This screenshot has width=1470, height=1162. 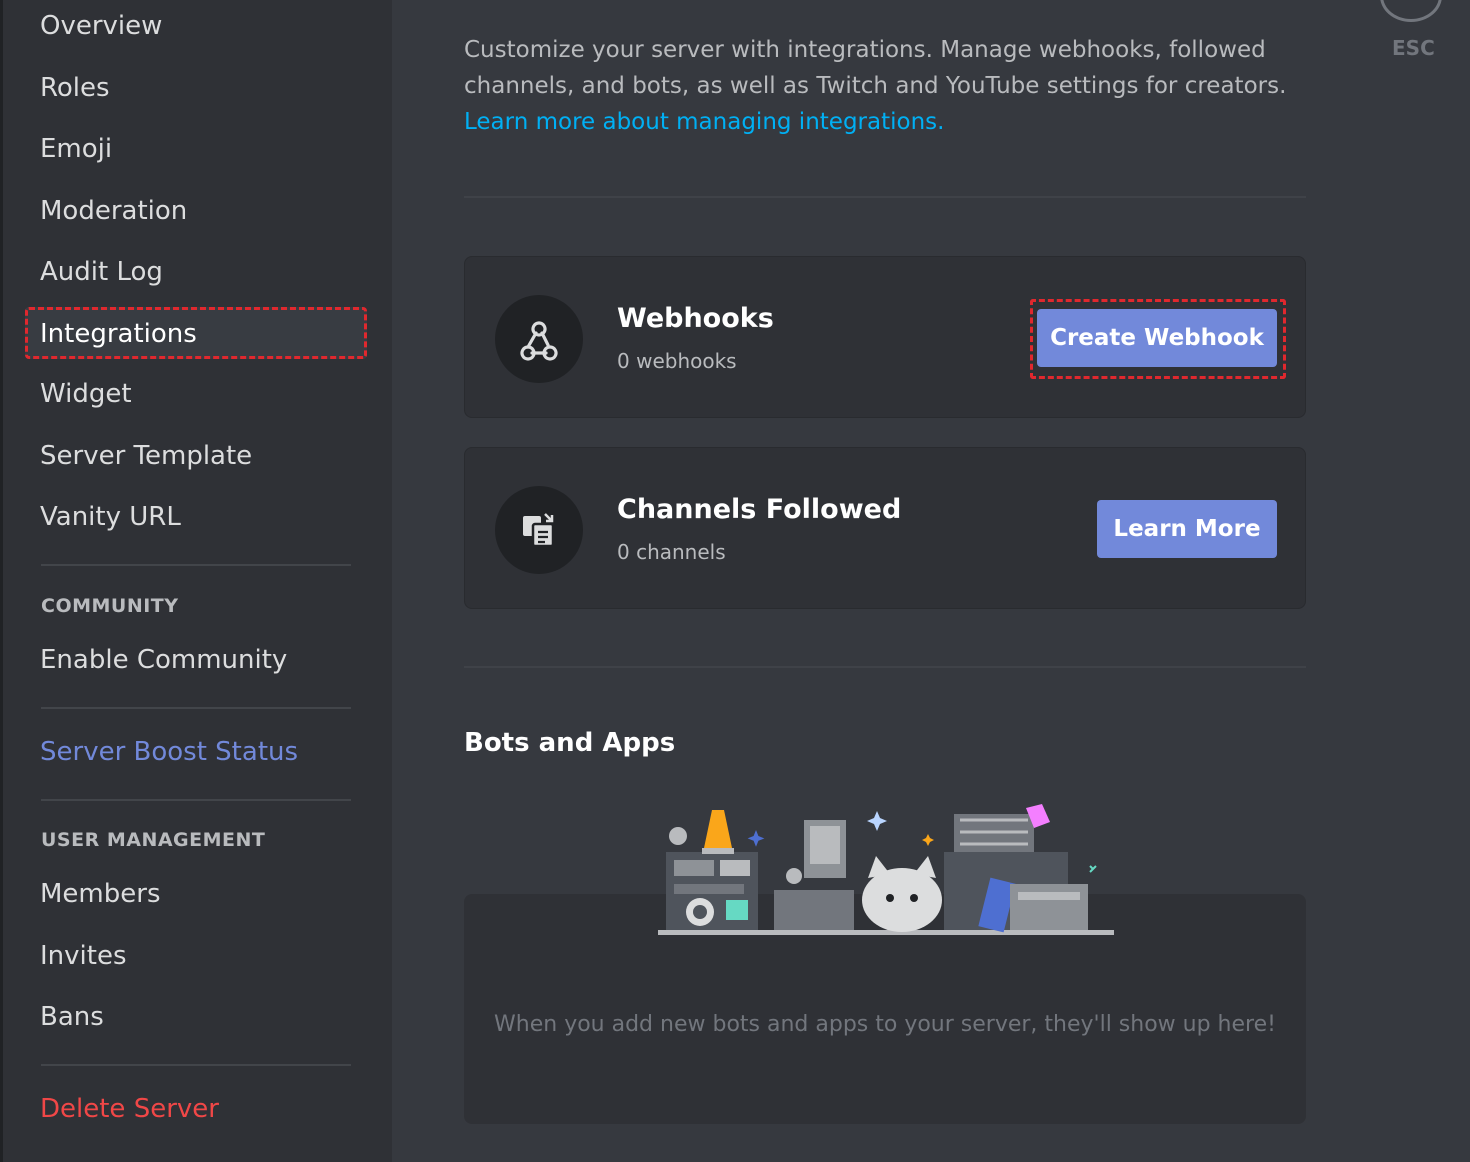 What do you see at coordinates (75, 88) in the screenshot?
I see `sidebar-item-roles: Roles` at bounding box center [75, 88].